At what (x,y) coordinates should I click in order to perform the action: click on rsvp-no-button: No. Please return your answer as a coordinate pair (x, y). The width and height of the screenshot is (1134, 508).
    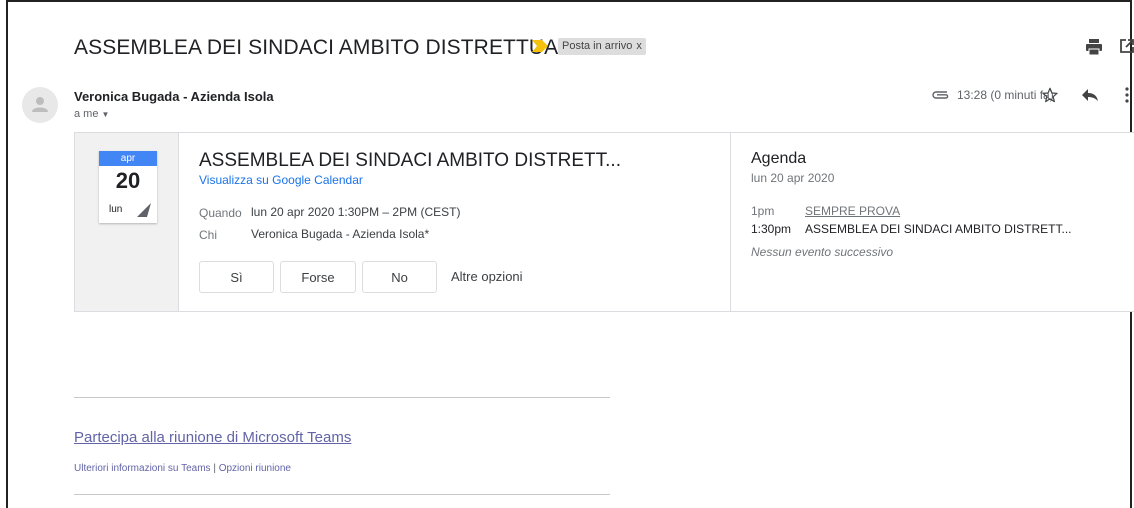
    Looking at the image, I should click on (399, 277).